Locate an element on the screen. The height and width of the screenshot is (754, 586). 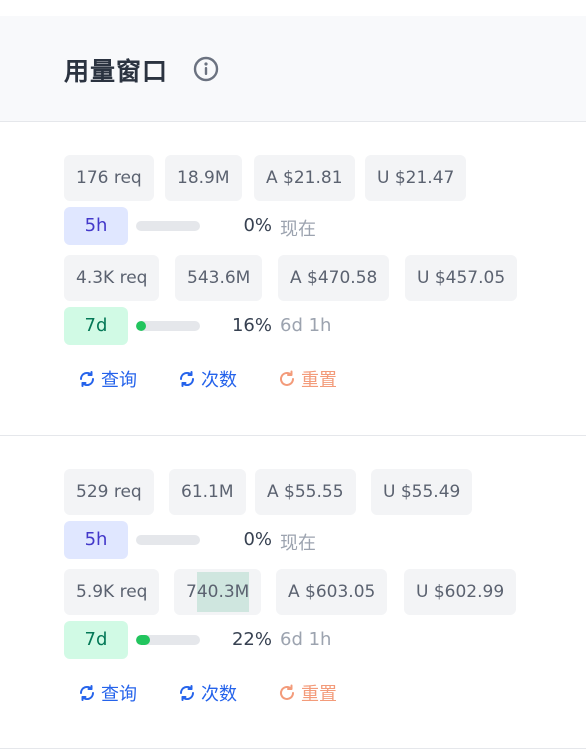
tokens-chip: 740.3M is located at coordinates (218, 592).